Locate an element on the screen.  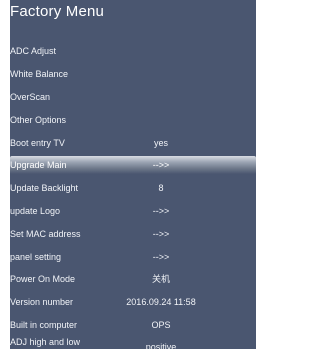
menu-item-update-logo: update Logo -->> is located at coordinates (133, 211).